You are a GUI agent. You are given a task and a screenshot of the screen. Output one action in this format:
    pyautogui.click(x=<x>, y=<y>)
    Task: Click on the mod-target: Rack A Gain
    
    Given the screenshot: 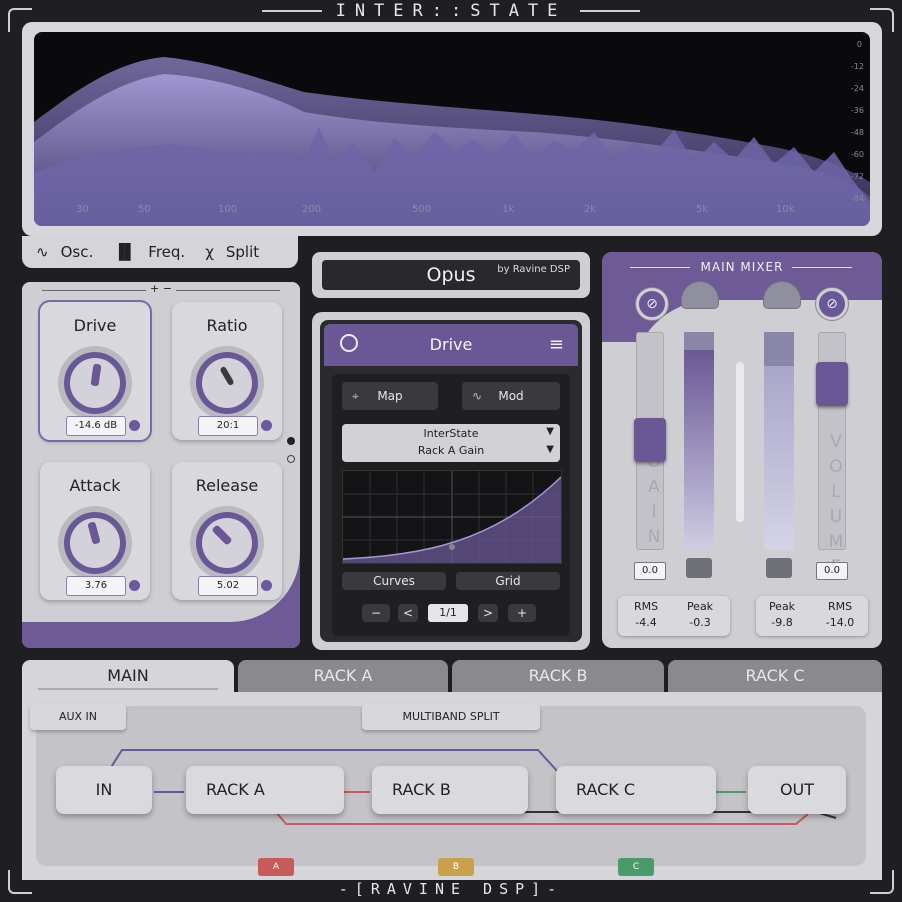 What is the action you would take?
    pyautogui.click(x=451, y=450)
    